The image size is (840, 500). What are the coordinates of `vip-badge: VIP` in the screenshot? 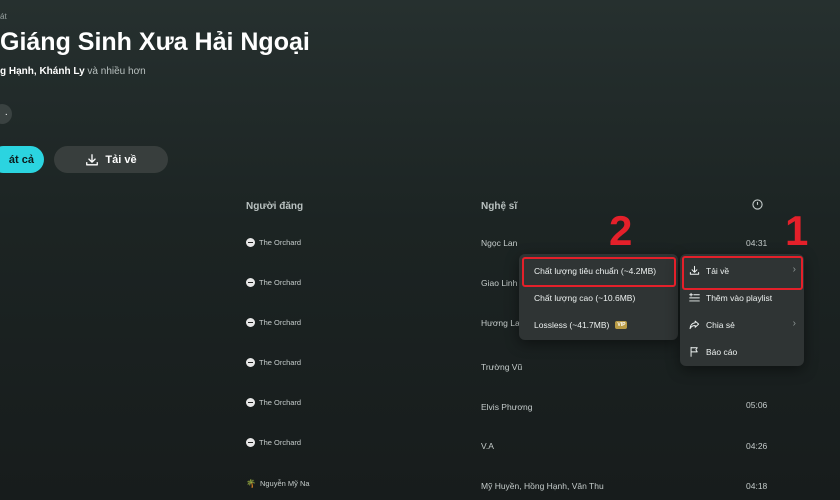 It's located at (621, 325).